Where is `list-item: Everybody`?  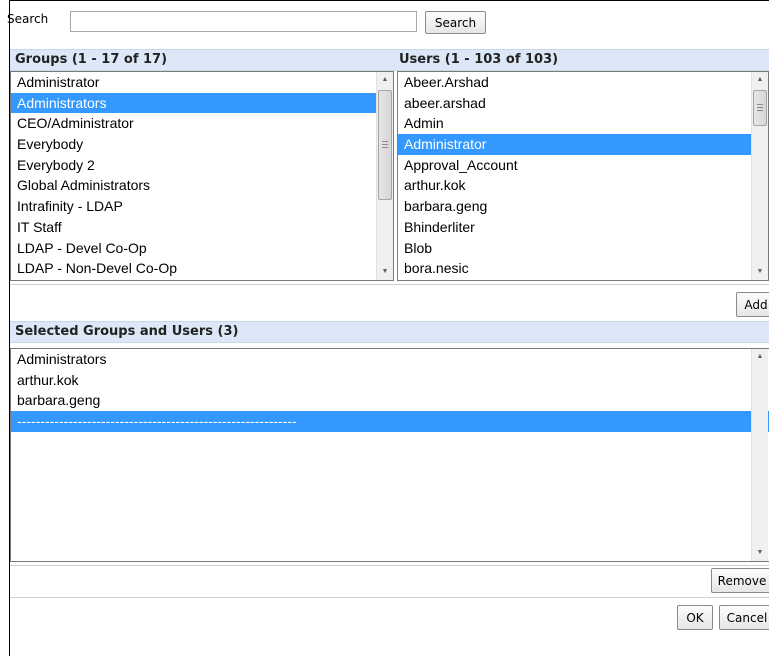
list-item: Everybody is located at coordinates (202, 144).